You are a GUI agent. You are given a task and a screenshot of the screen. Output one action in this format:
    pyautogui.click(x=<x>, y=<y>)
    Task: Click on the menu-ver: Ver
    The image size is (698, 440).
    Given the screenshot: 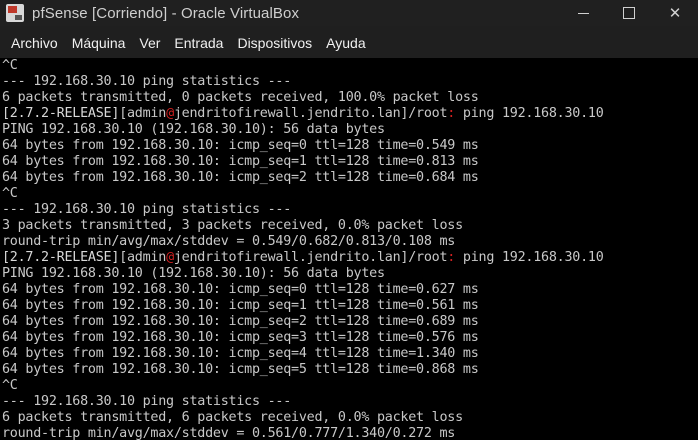 What is the action you would take?
    pyautogui.click(x=149, y=42)
    